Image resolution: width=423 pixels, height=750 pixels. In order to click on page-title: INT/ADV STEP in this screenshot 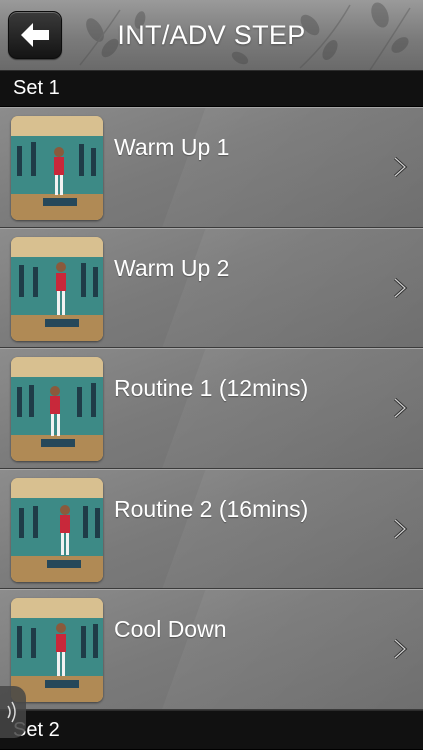, I will do `click(211, 34)`.